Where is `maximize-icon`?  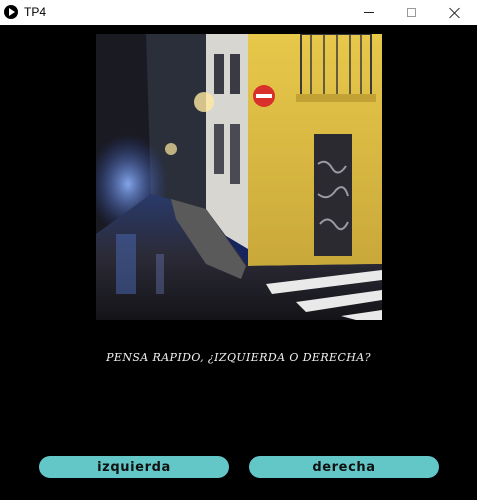
maximize-icon is located at coordinates (411, 12).